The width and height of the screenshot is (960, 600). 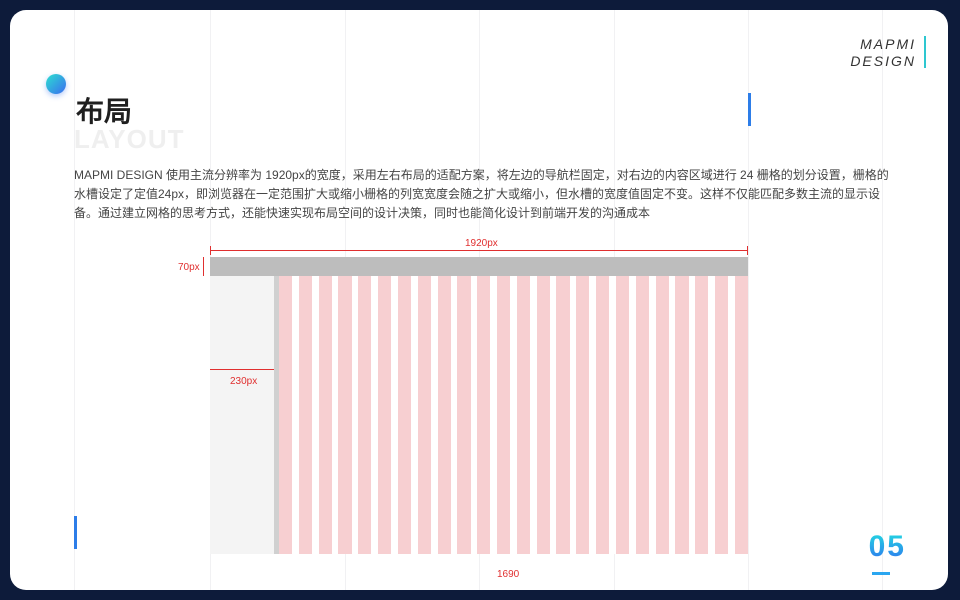 I want to click on width-dimension-line, so click(x=479, y=250).